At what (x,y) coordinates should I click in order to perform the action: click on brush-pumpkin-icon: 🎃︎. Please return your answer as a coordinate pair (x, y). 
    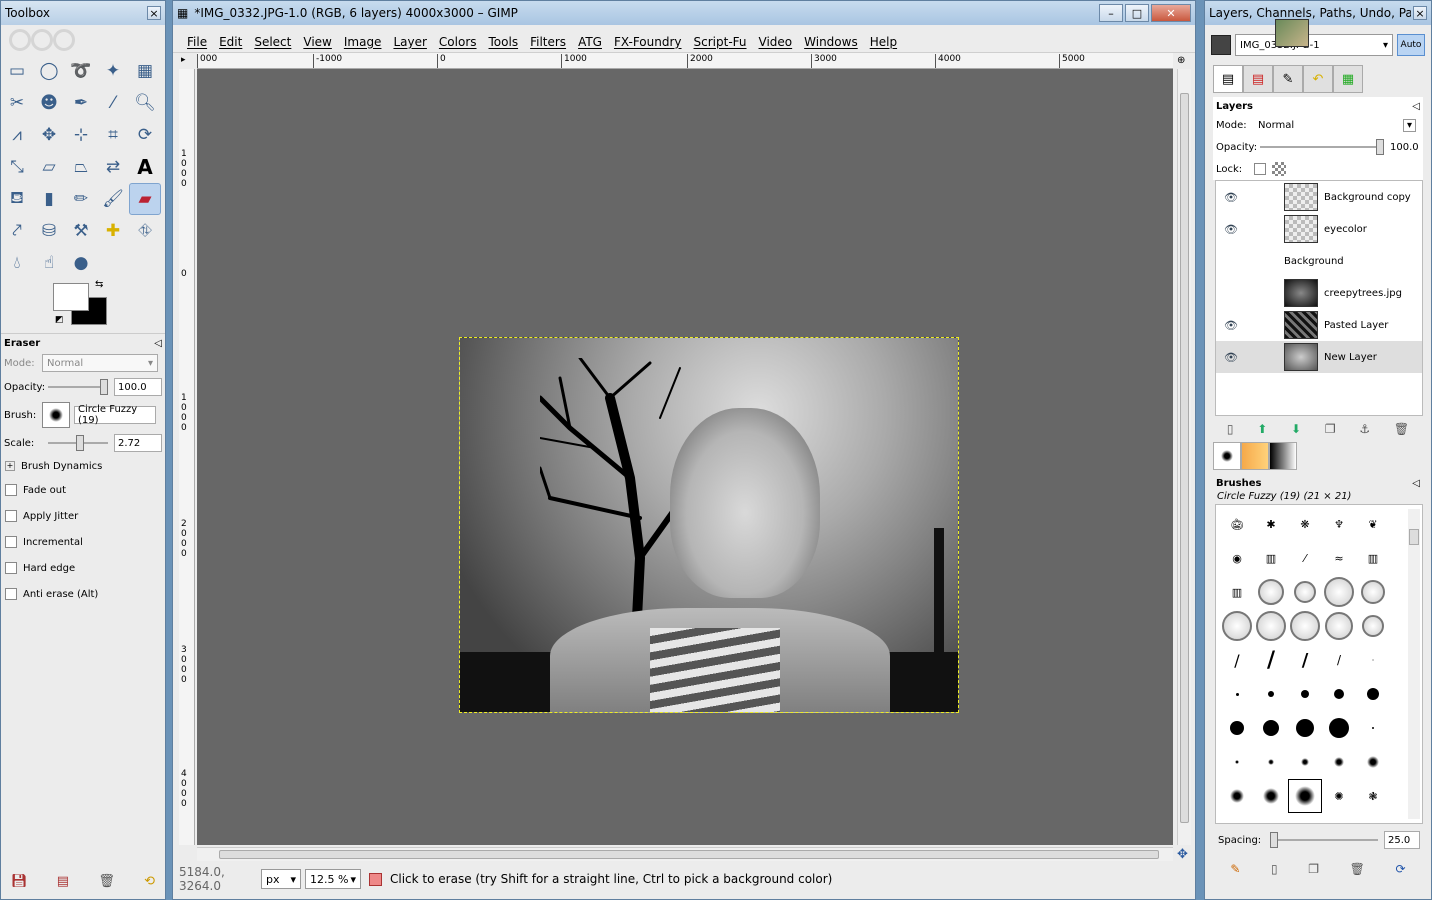
    Looking at the image, I should click on (1237, 524).